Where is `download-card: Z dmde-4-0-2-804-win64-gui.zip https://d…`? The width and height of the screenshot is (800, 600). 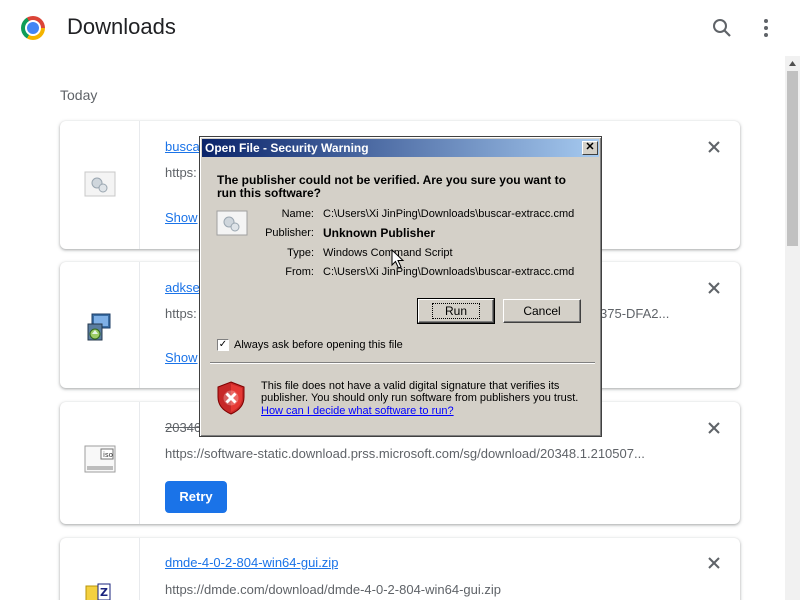
download-card: Z dmde-4-0-2-804-win64-gui.zip https://d… is located at coordinates (400, 569).